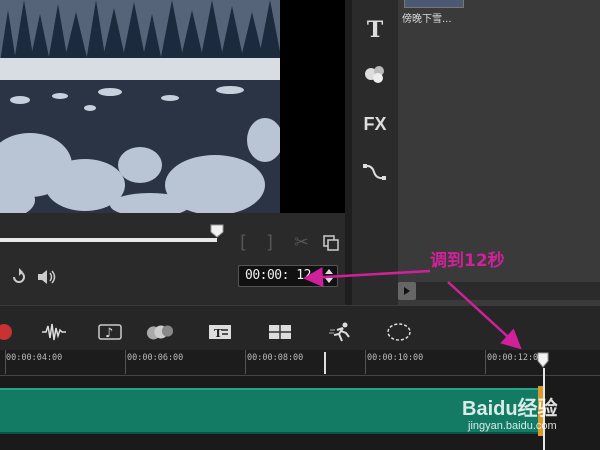  I want to click on repeat-icon, so click(19, 277).